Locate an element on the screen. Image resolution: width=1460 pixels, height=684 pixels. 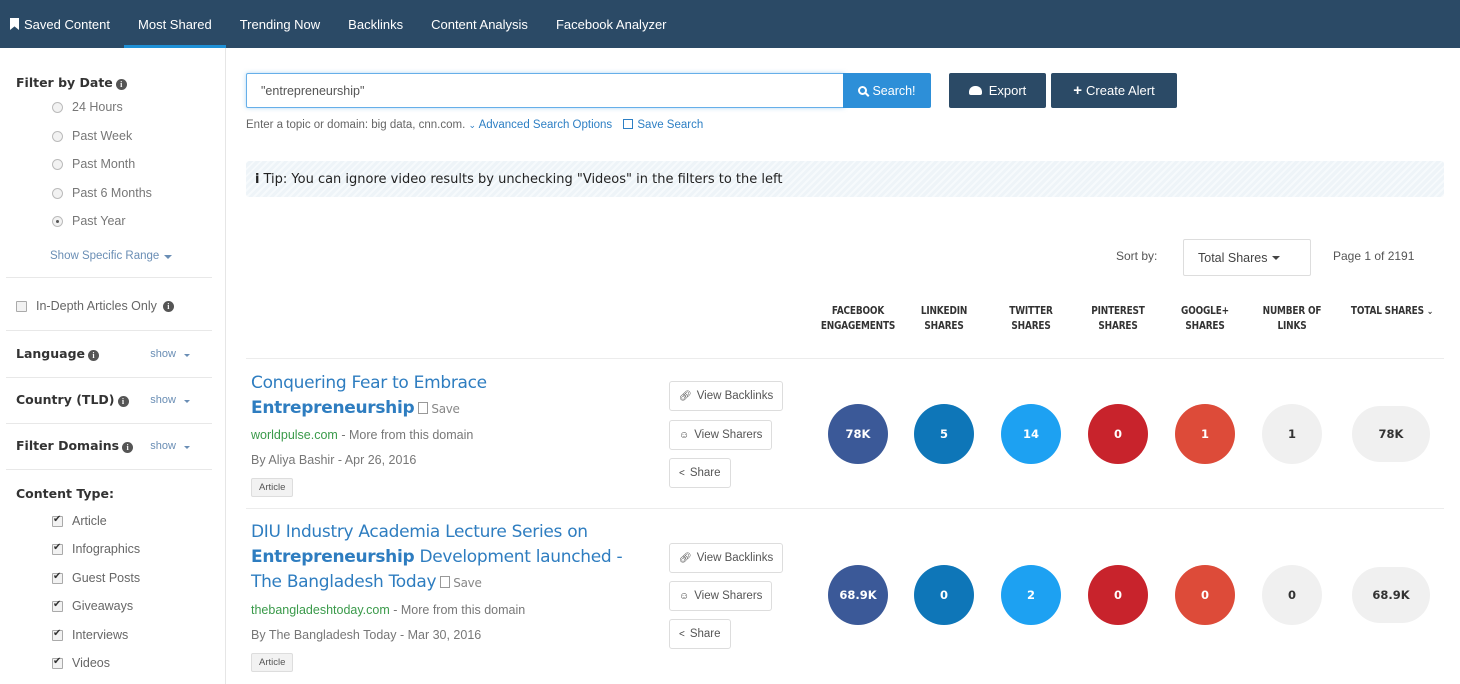
save-search-link: Save Search is located at coordinates (659, 125).